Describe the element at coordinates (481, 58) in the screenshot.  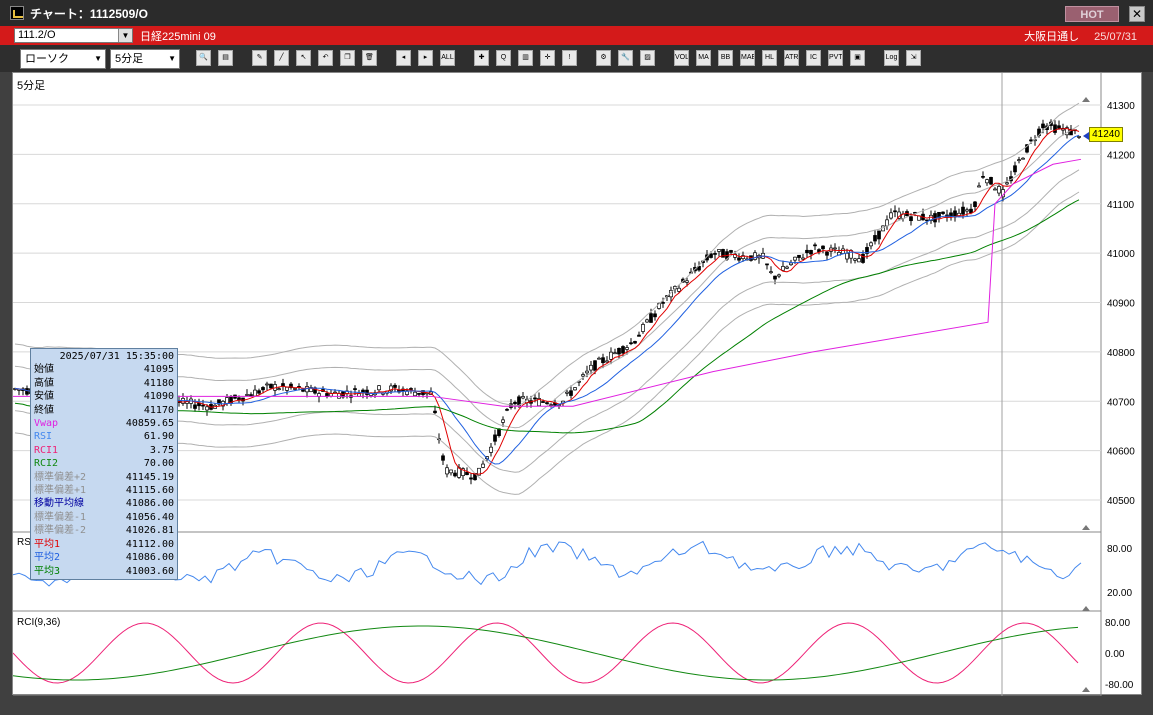
I see `marker-icon: ✚` at that location.